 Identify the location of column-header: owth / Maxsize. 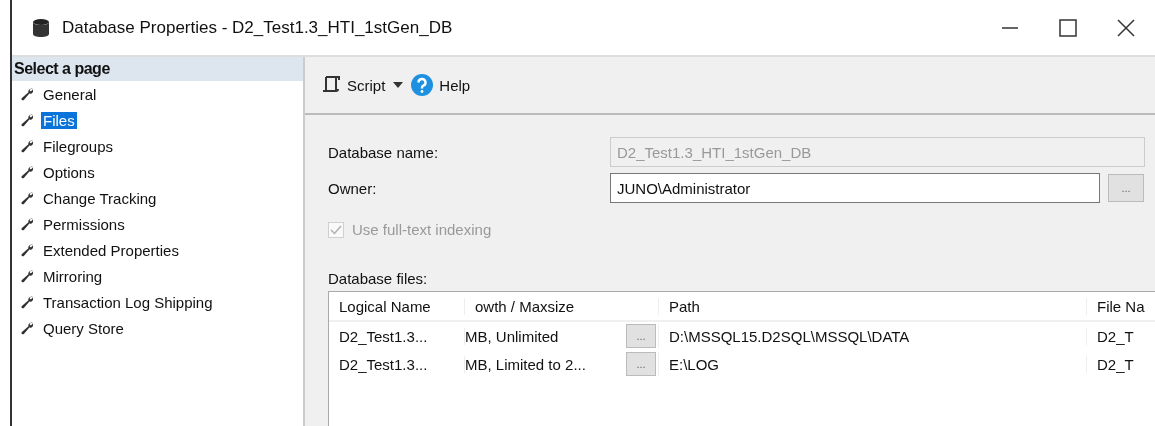
(562, 306).